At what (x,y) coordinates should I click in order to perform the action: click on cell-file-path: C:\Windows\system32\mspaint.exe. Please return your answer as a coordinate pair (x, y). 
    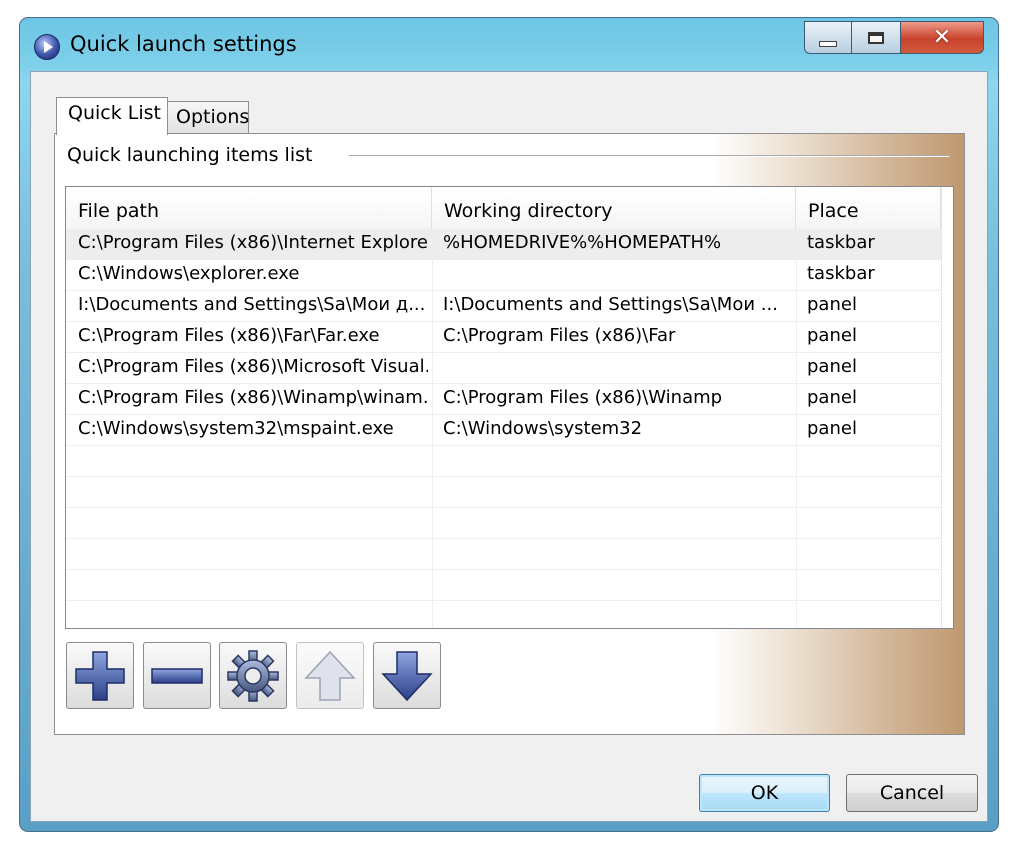
    Looking at the image, I should click on (236, 428).